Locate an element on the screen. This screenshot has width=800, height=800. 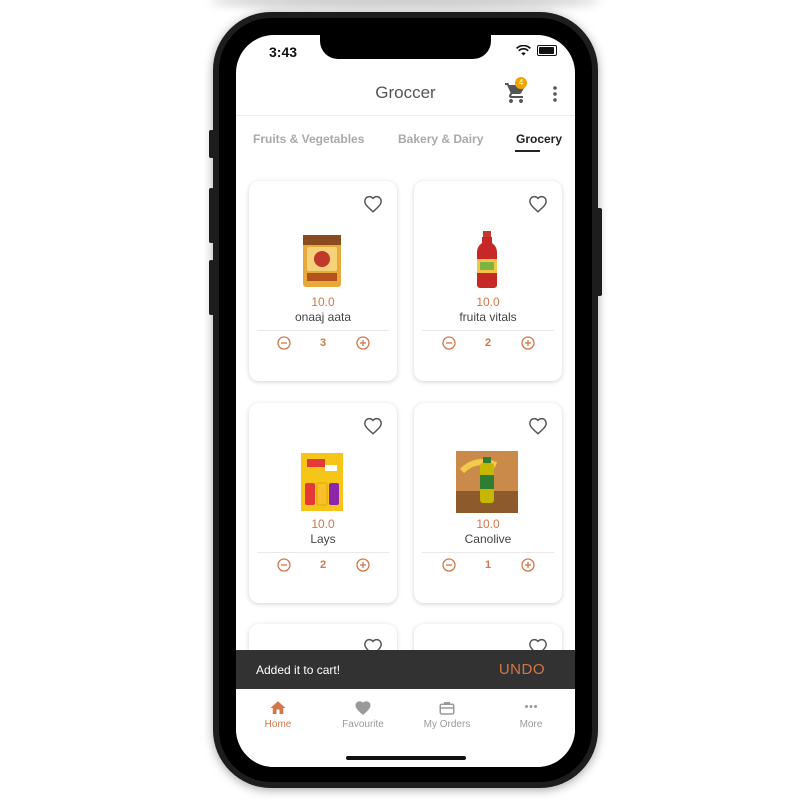
side-button-mute is located at coordinates (211, 144).